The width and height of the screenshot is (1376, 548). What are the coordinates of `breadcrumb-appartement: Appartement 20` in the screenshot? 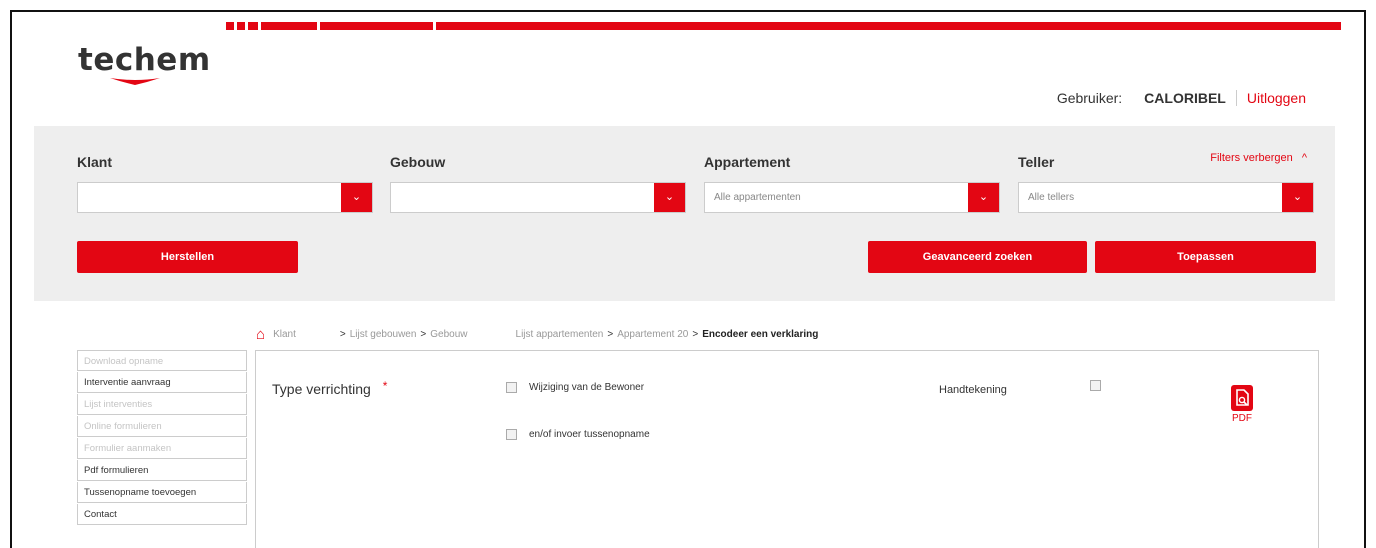 It's located at (652, 334).